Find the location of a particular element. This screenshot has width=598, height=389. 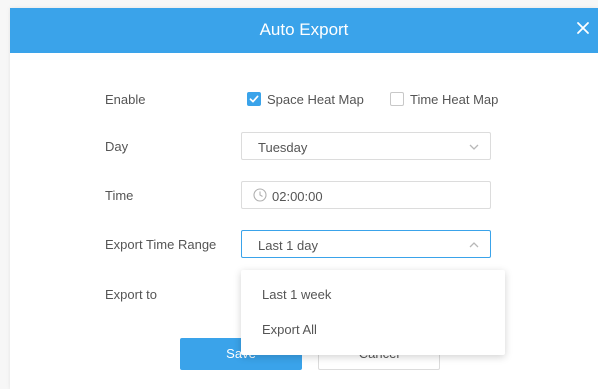

chevron-down-icon is located at coordinates (474, 147).